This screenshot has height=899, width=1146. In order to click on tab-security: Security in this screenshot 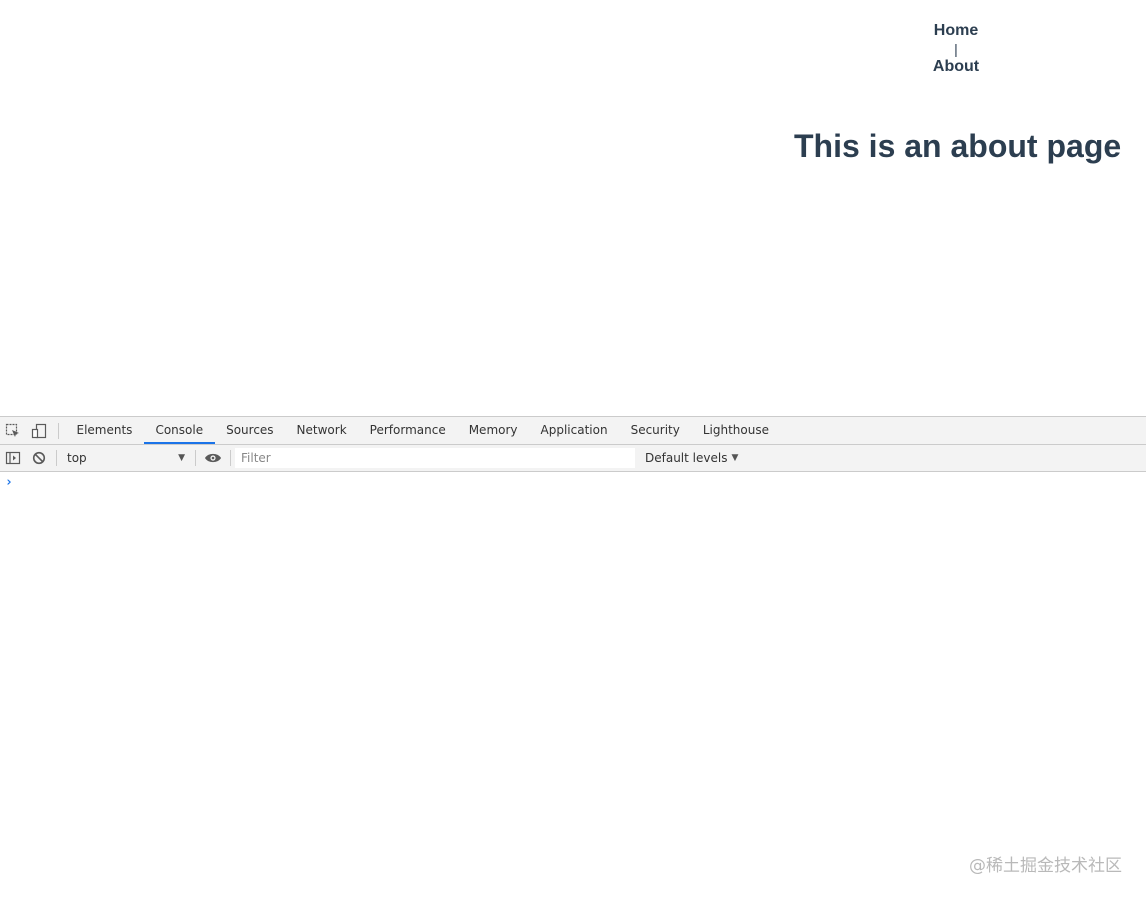, I will do `click(655, 430)`.